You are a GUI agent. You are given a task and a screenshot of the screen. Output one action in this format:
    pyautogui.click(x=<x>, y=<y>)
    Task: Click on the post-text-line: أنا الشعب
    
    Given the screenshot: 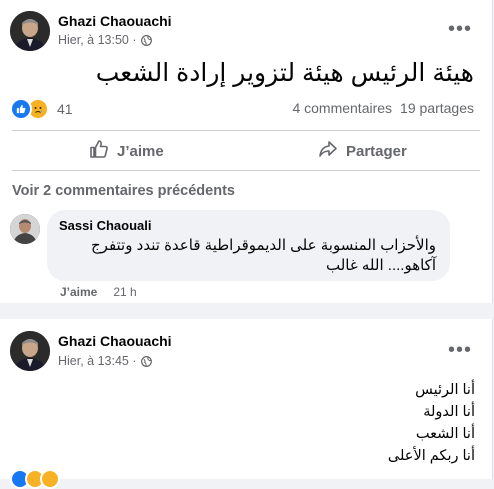 What is the action you would take?
    pyautogui.click(x=445, y=434)
    